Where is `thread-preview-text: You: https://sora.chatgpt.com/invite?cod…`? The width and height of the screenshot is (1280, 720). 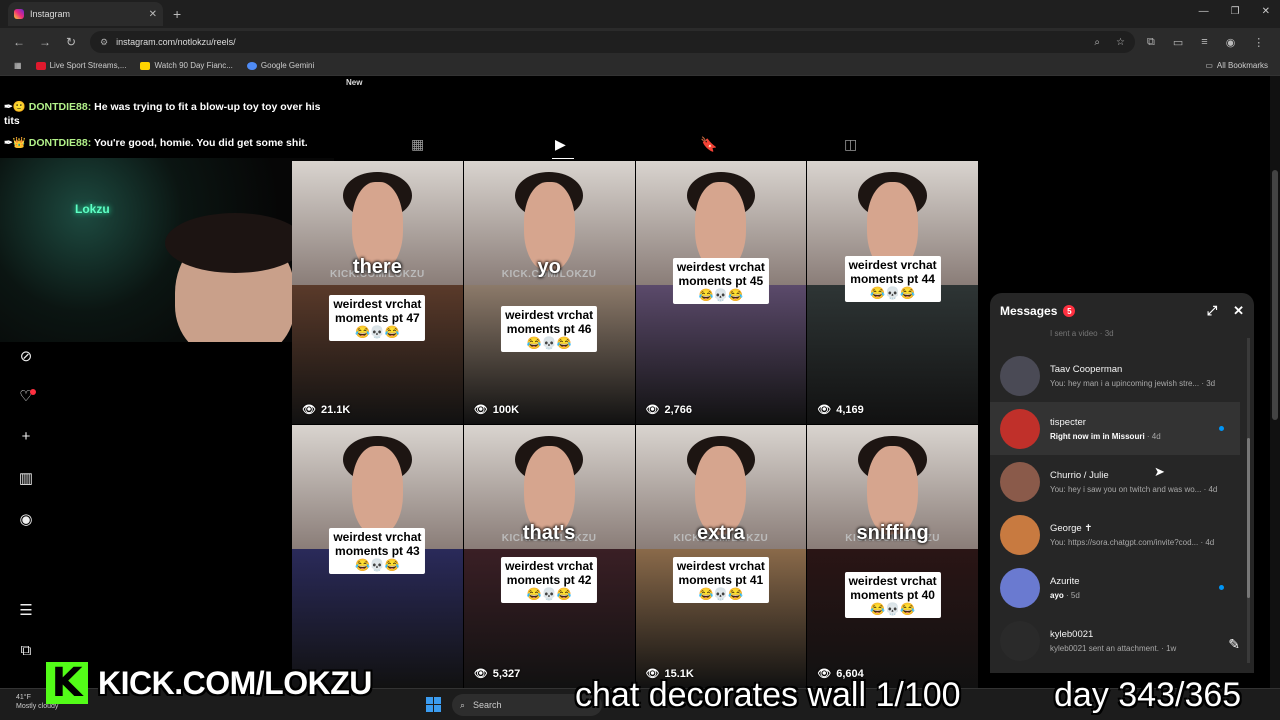 thread-preview-text: You: https://sora.chatgpt.com/invite?cod… is located at coordinates (1124, 542).